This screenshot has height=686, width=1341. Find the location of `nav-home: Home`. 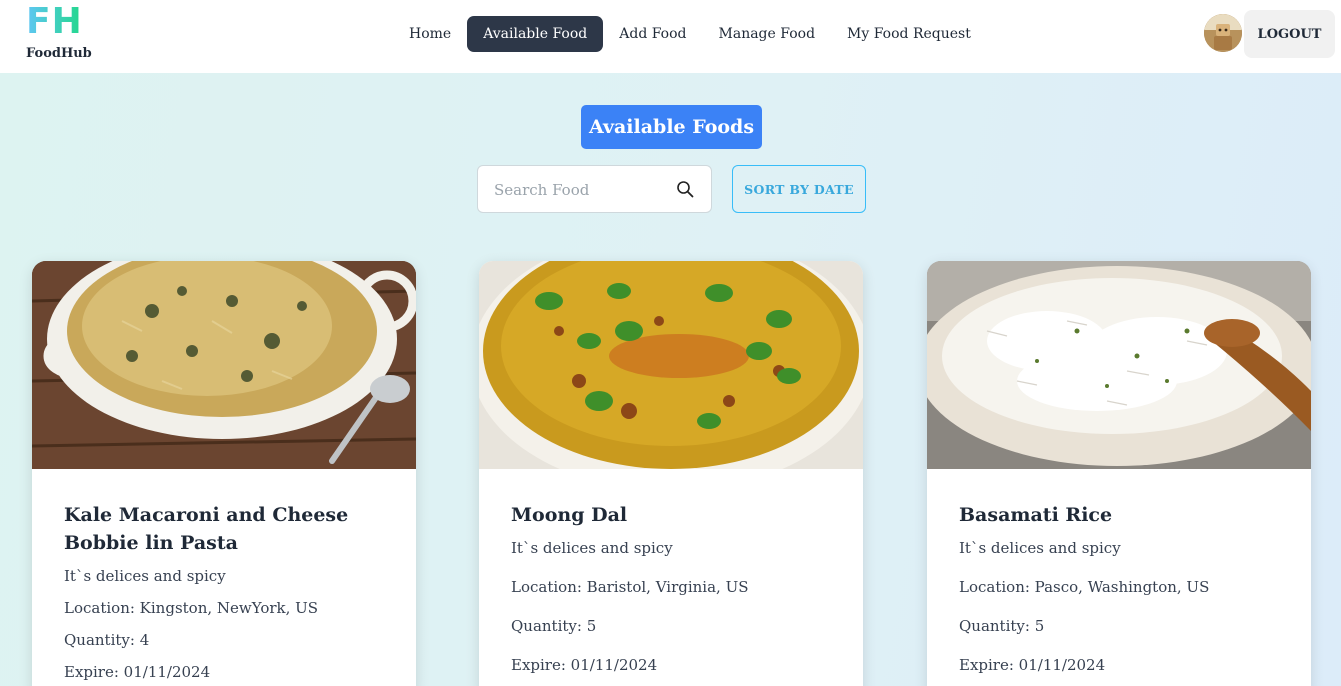

nav-home: Home is located at coordinates (430, 34).